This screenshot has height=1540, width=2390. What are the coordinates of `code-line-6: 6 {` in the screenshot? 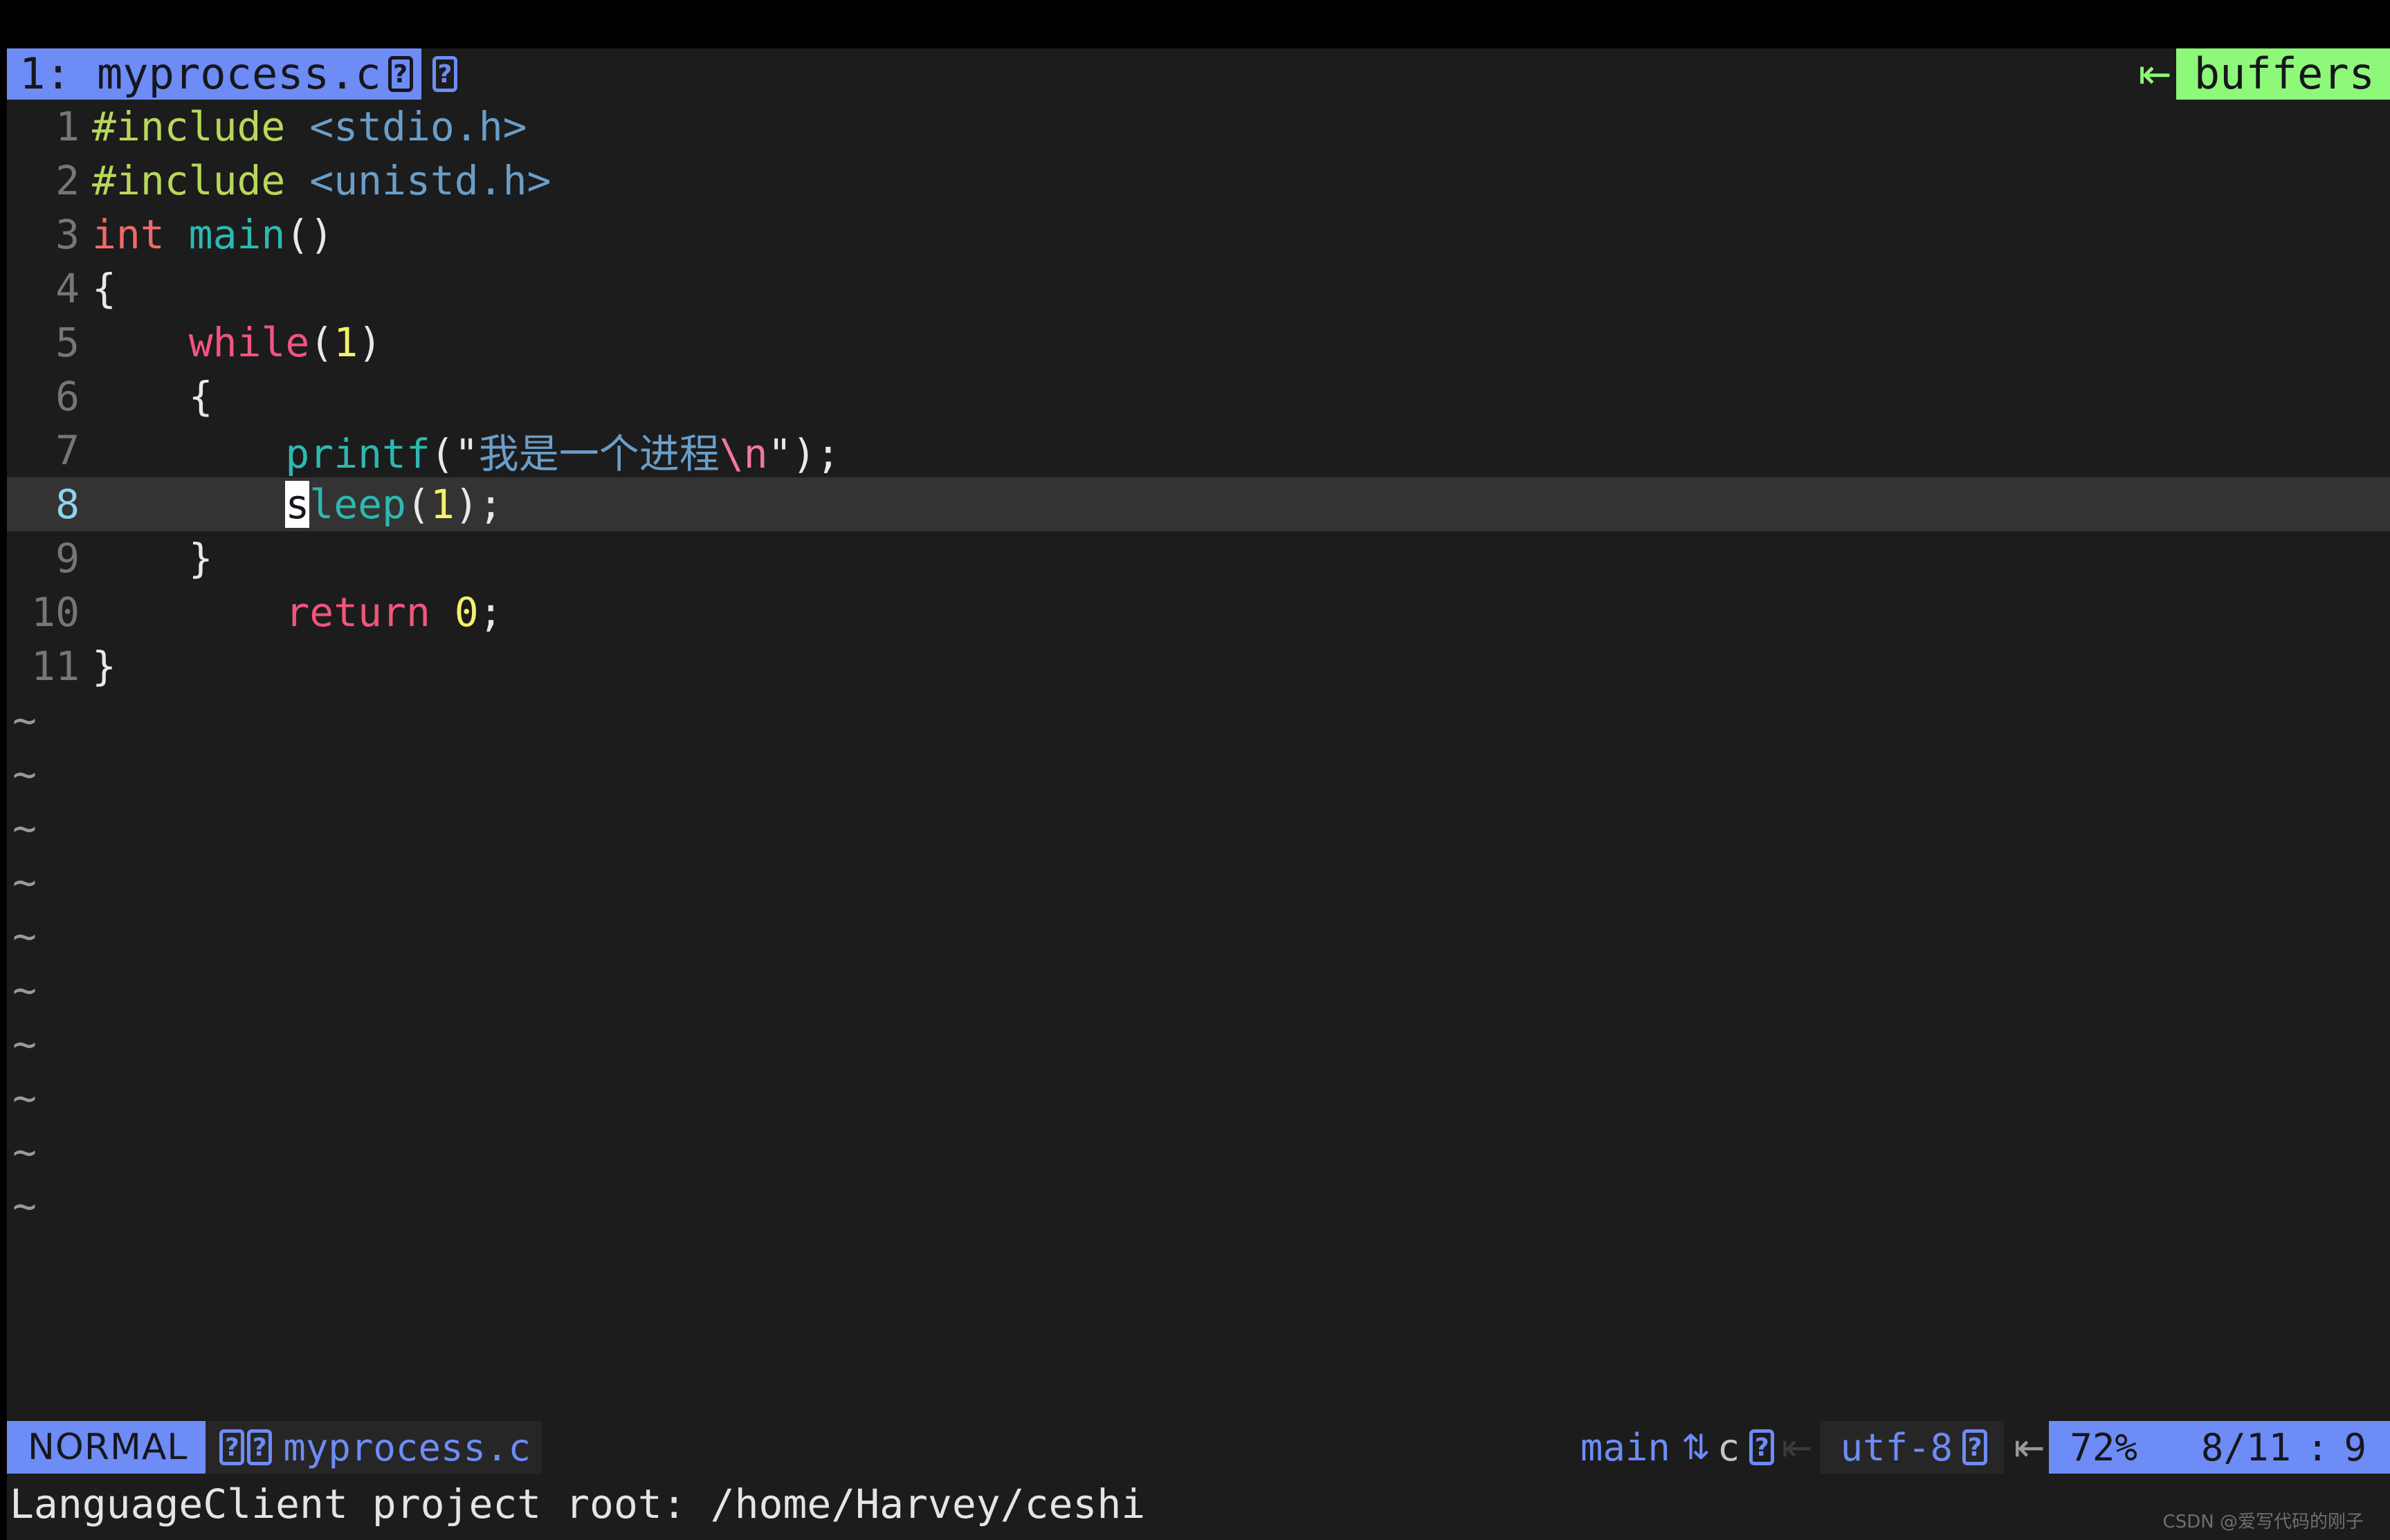 It's located at (1198, 396).